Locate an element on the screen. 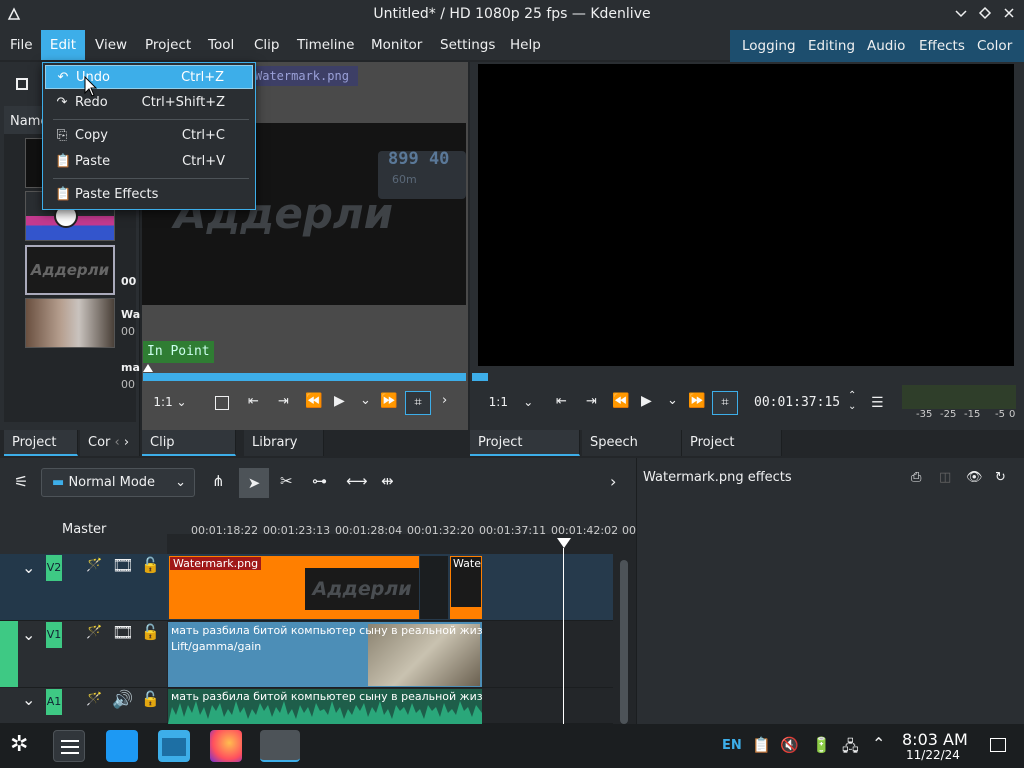 Image resolution: width=1024 pixels, height=768 pixels. project-zoom-select: 1:1 ⌄ is located at coordinates (511, 402).